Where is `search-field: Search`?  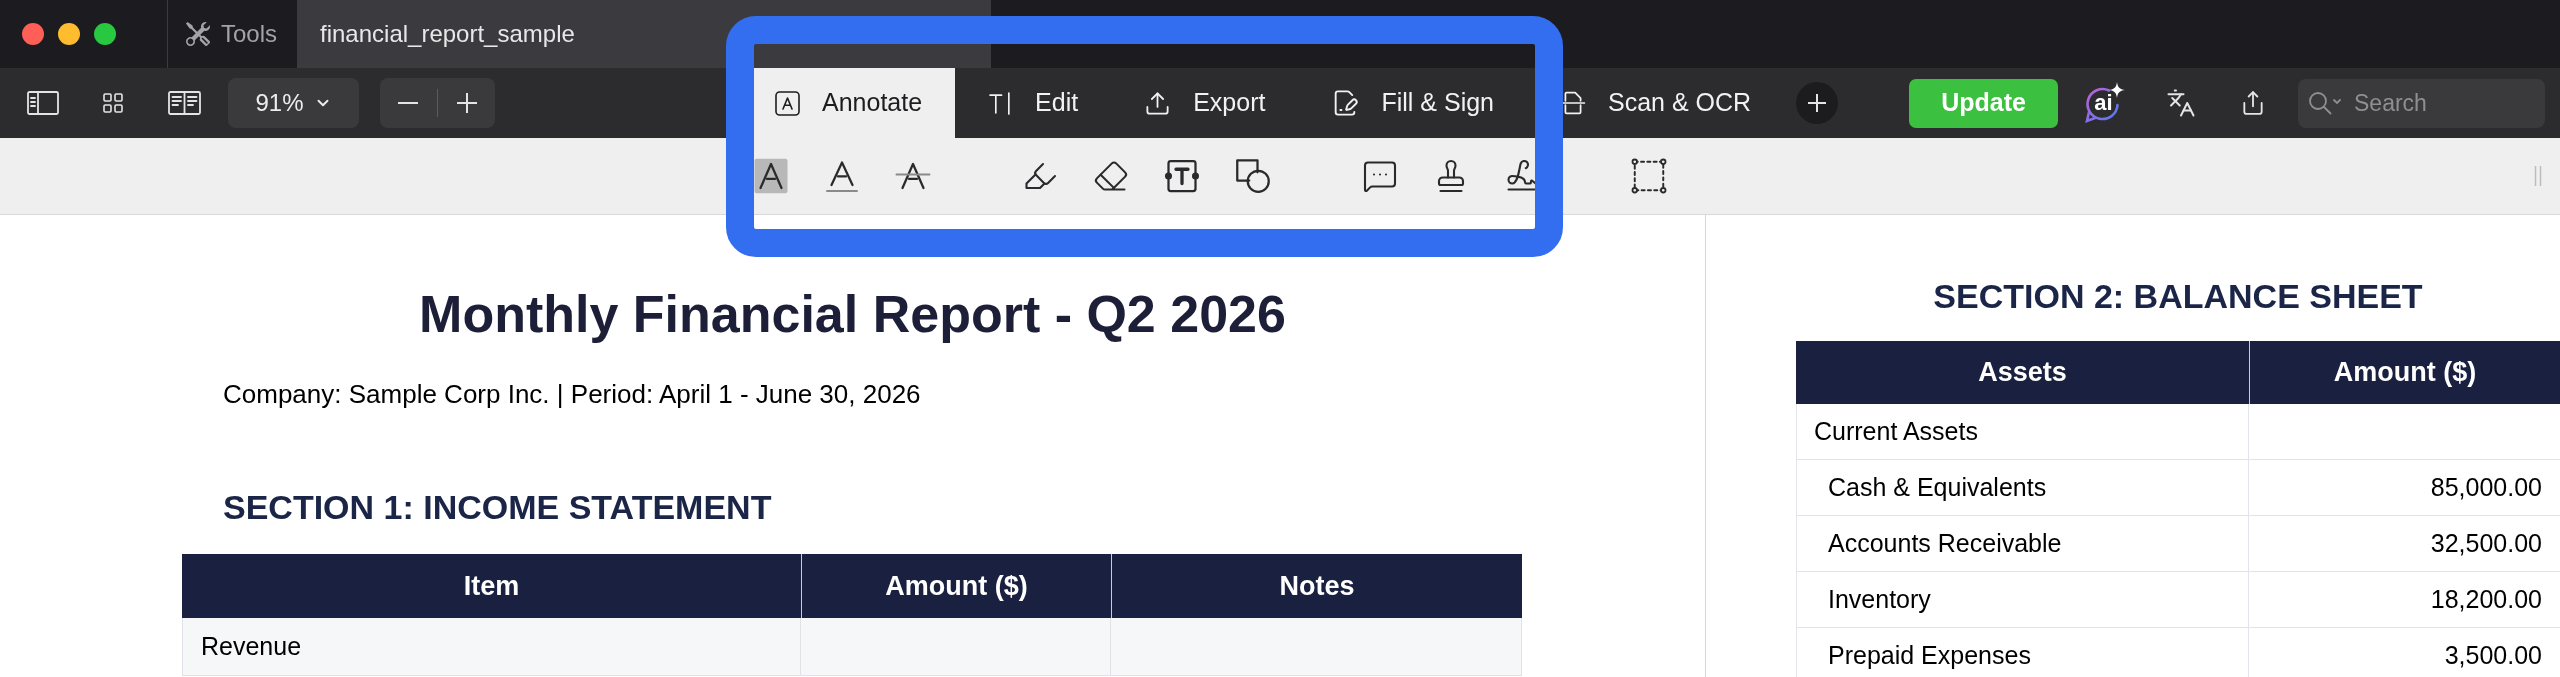
search-field: Search is located at coordinates (2421, 103).